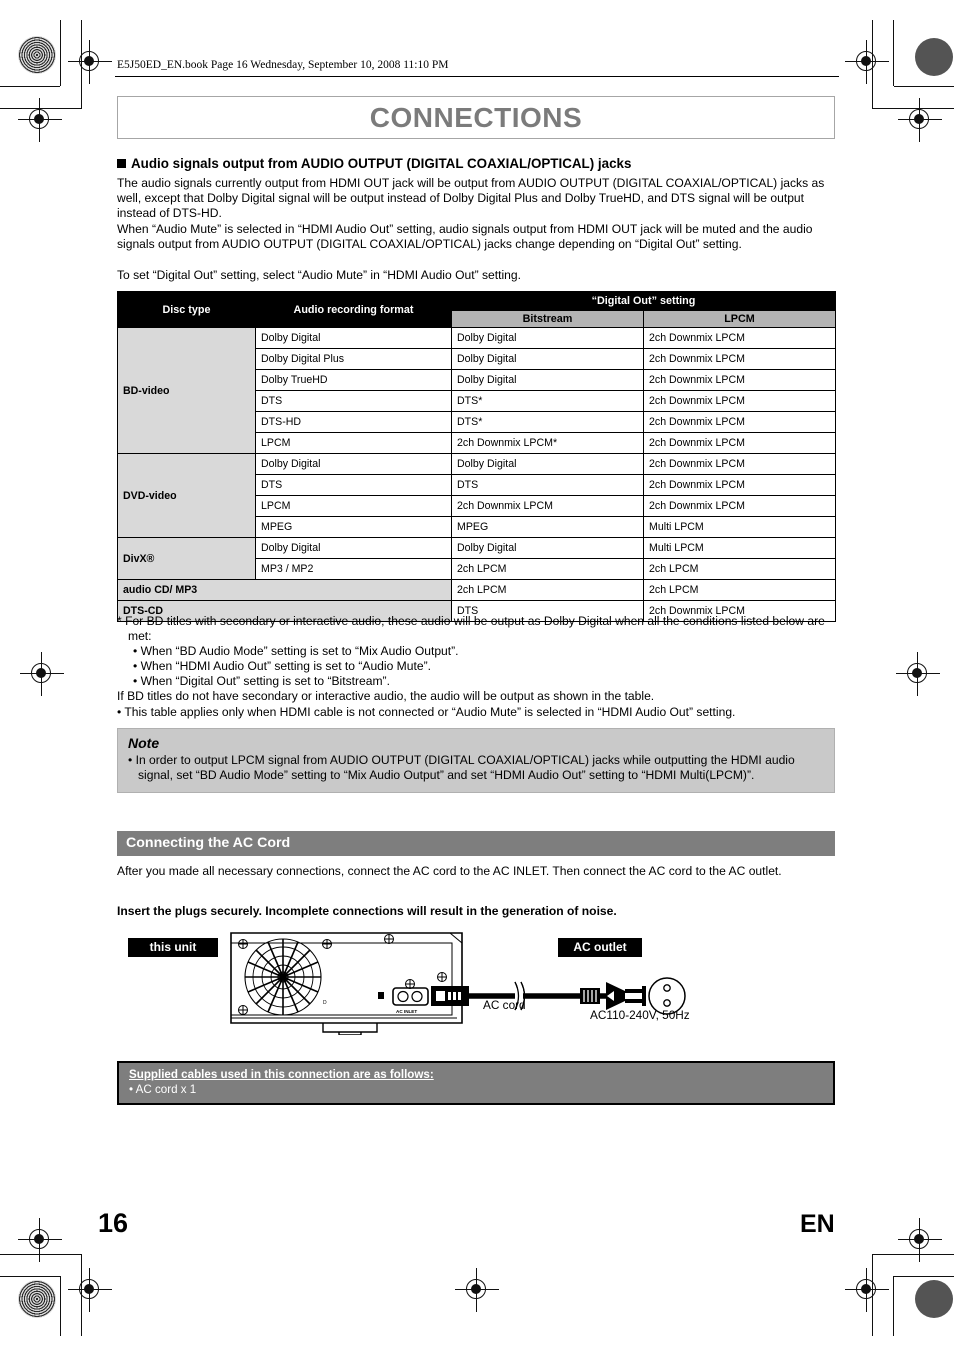 The width and height of the screenshot is (954, 1351). What do you see at coordinates (477, 76) in the screenshot?
I see `header-rule` at bounding box center [477, 76].